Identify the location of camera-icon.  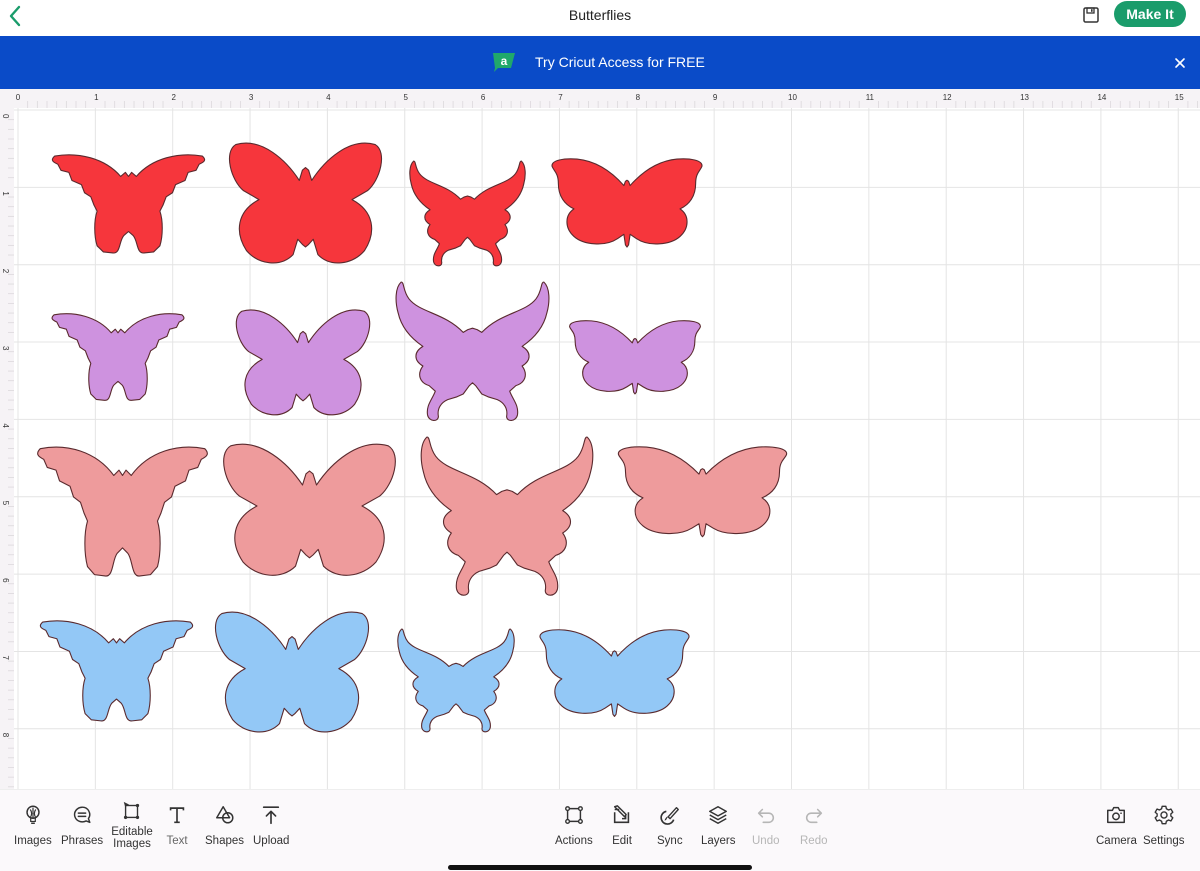
(1116, 815).